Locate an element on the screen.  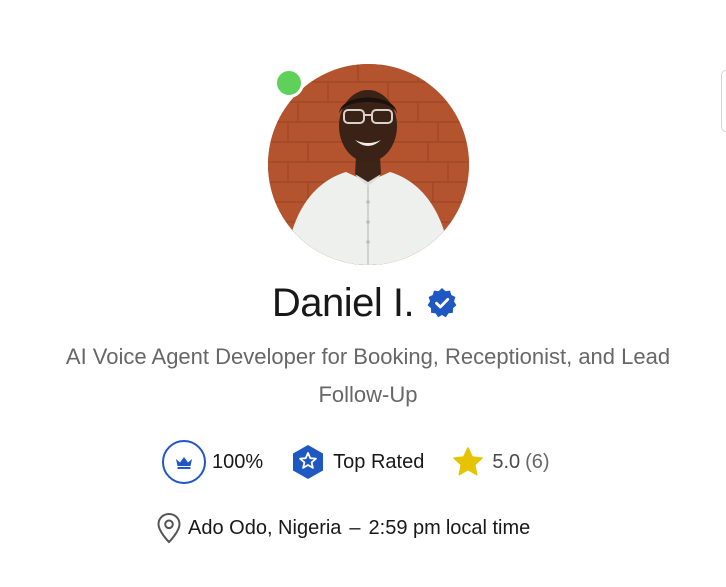
side-panel-edge is located at coordinates (723, 101).